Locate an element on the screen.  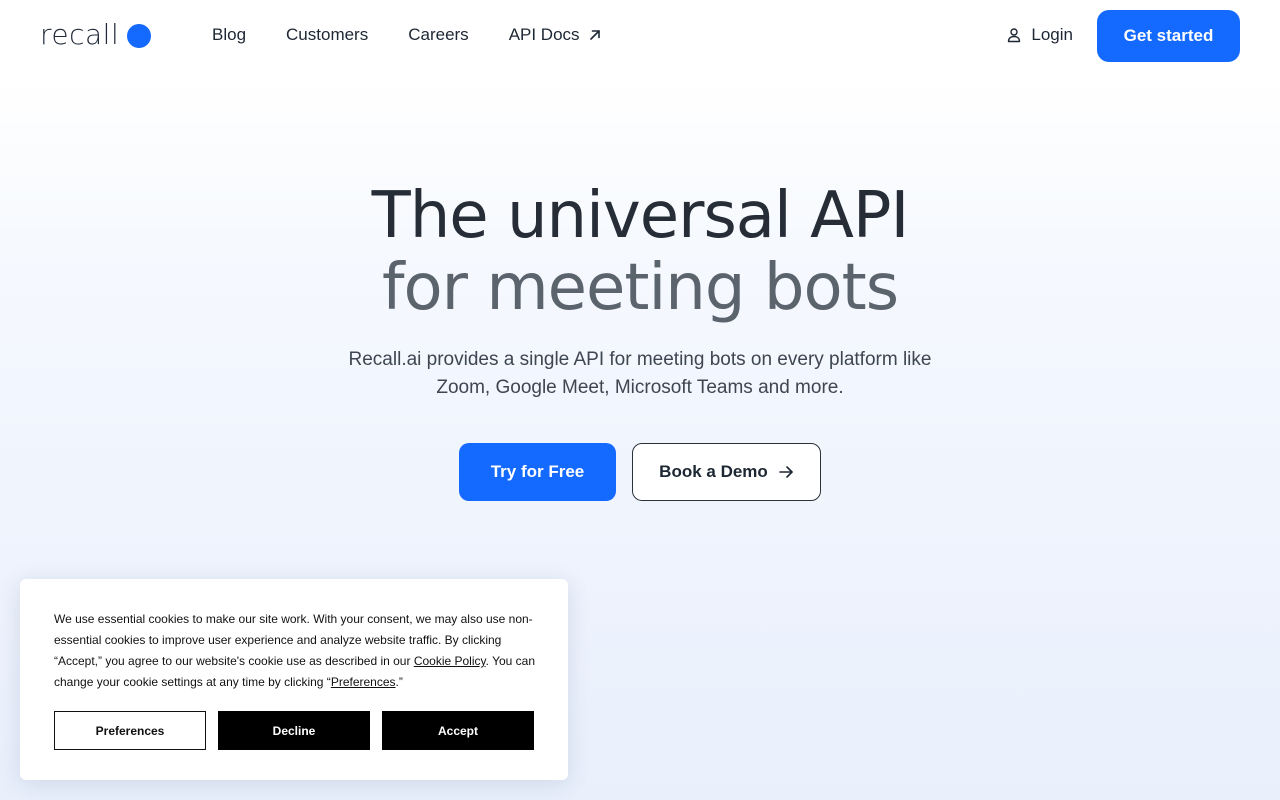
preferences-link: Preferences is located at coordinates (363, 682).